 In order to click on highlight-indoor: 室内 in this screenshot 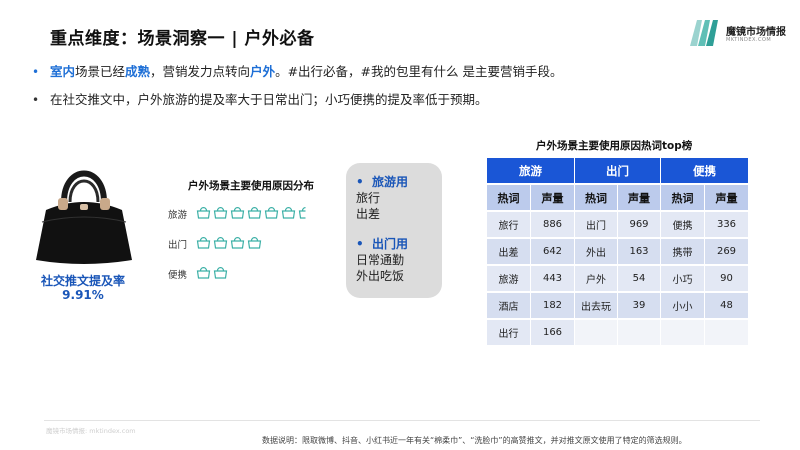, I will do `click(63, 71)`.